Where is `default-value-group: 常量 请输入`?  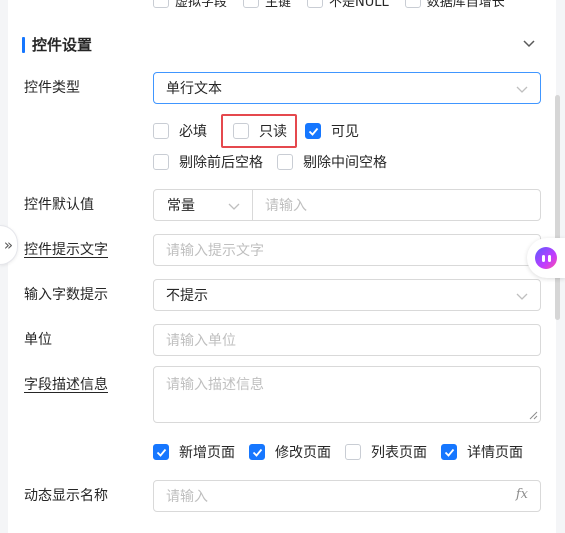
default-value-group: 常量 请输入 is located at coordinates (347, 205).